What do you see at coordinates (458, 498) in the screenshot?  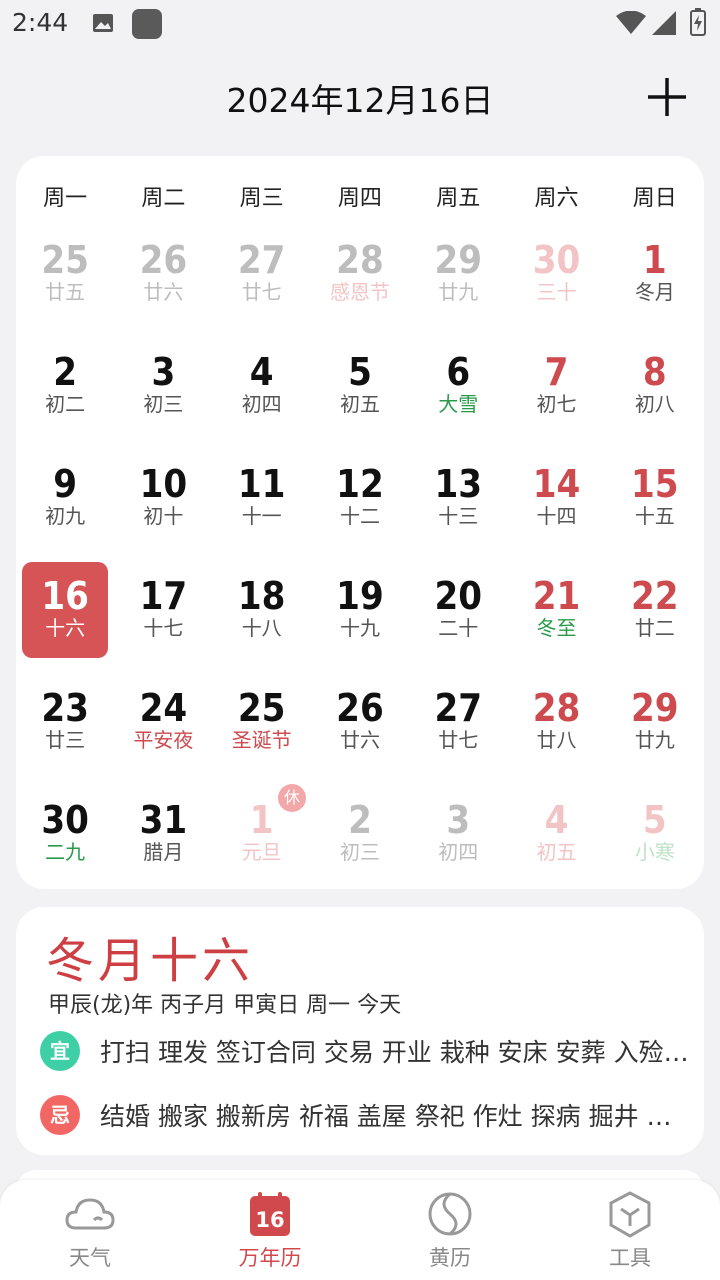 I see `day-cell: 13 十三` at bounding box center [458, 498].